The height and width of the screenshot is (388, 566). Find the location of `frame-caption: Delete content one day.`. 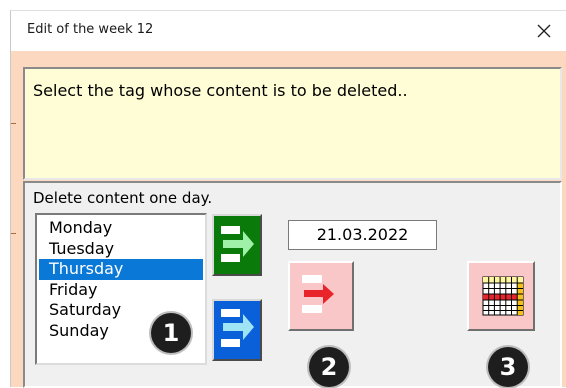

frame-caption: Delete content one day. is located at coordinates (123, 198).